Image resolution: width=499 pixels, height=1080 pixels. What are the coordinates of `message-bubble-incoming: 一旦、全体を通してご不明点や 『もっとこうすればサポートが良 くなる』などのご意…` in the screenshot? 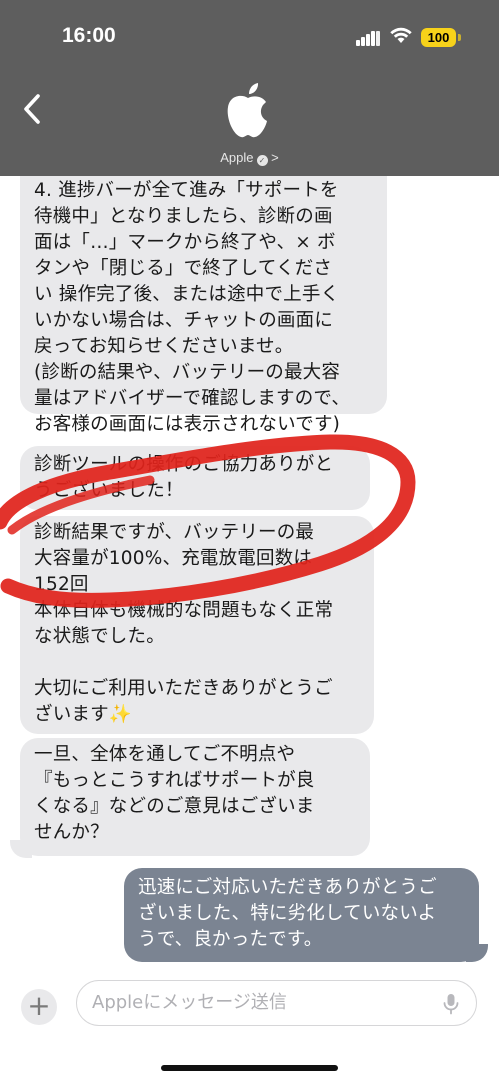 It's located at (195, 797).